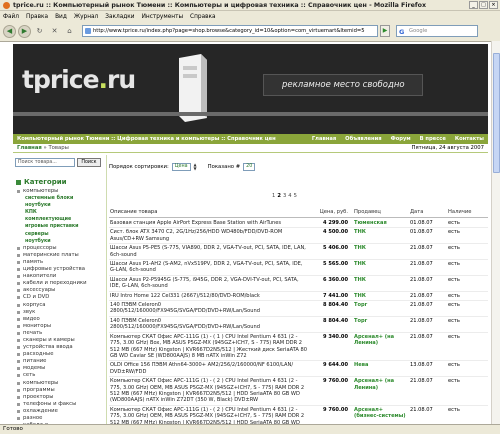  I want to click on product-search-button: Поиск, so click(89, 162).